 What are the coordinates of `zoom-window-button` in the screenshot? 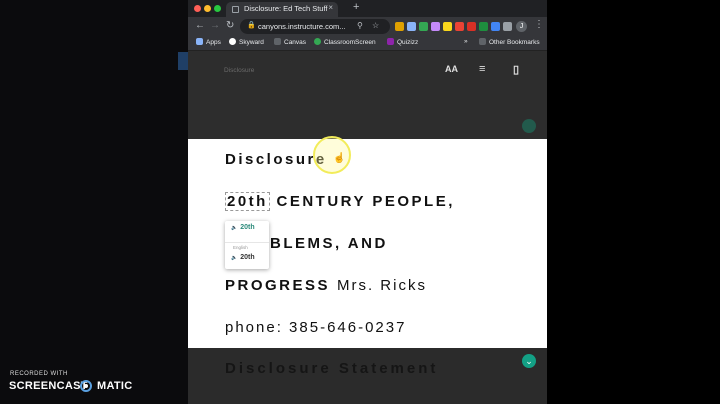 It's located at (217, 8).